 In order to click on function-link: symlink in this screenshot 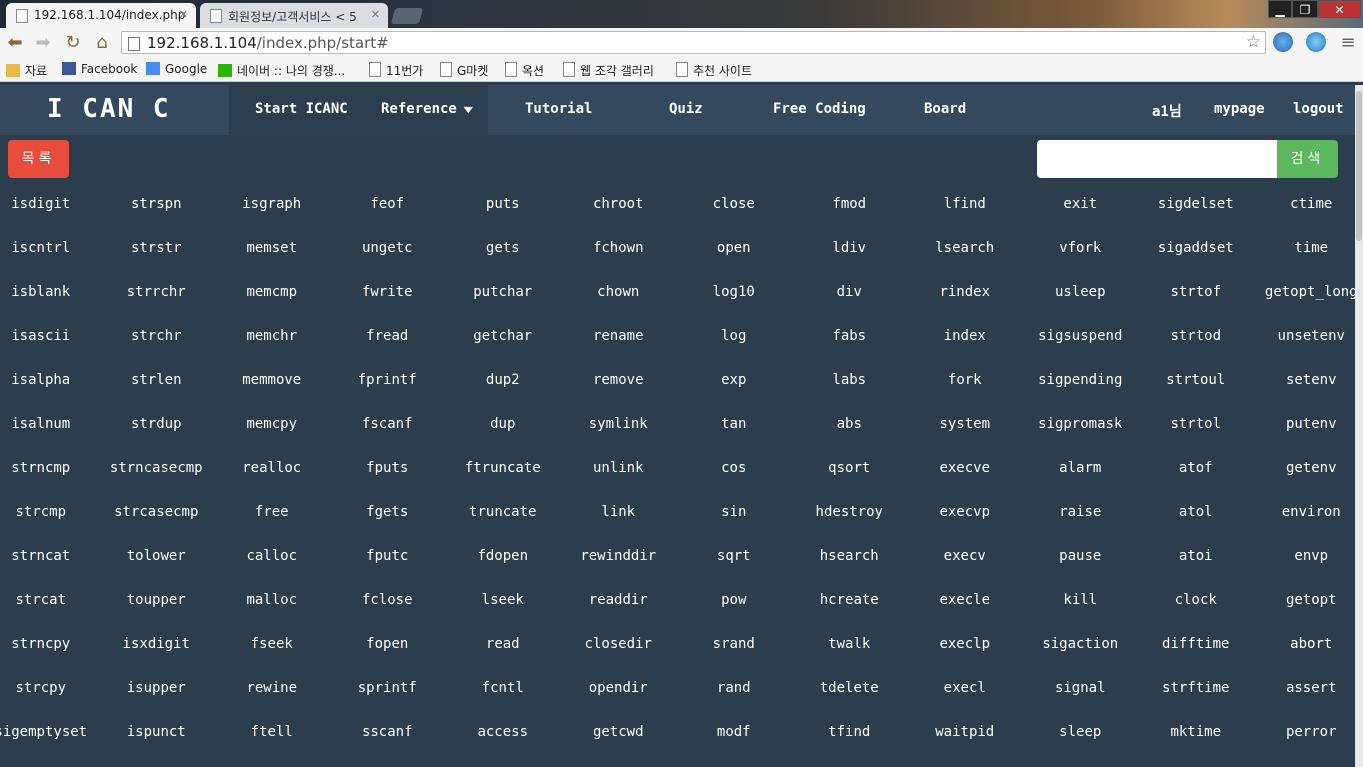, I will do `click(619, 424)`.